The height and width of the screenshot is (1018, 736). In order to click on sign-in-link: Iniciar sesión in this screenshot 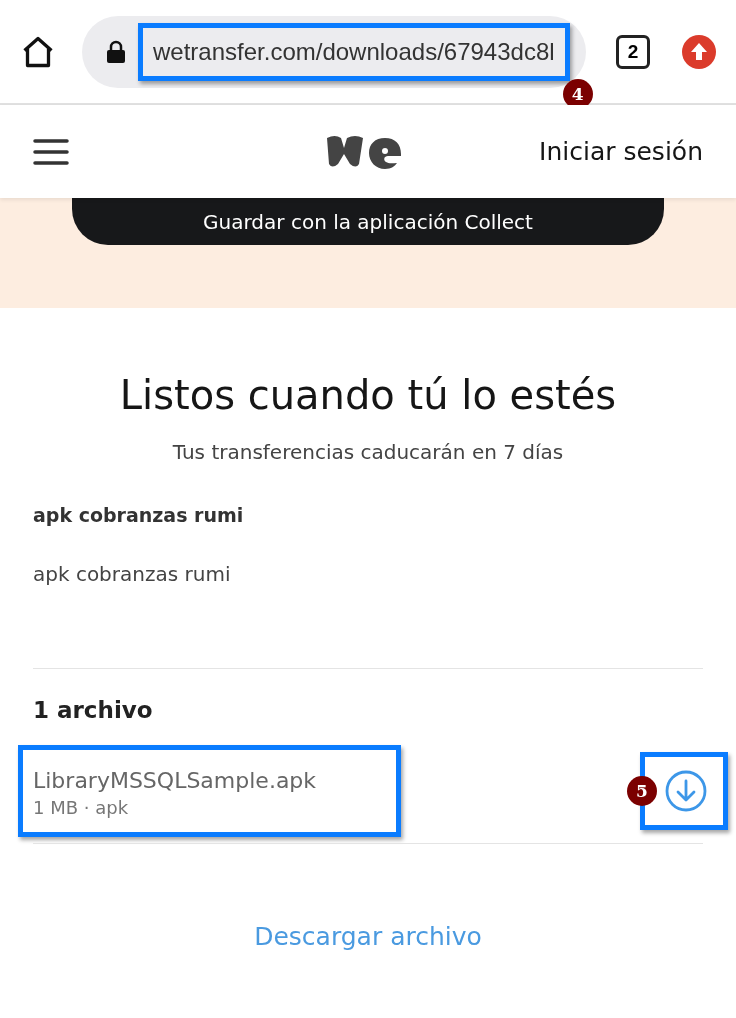, I will do `click(621, 151)`.